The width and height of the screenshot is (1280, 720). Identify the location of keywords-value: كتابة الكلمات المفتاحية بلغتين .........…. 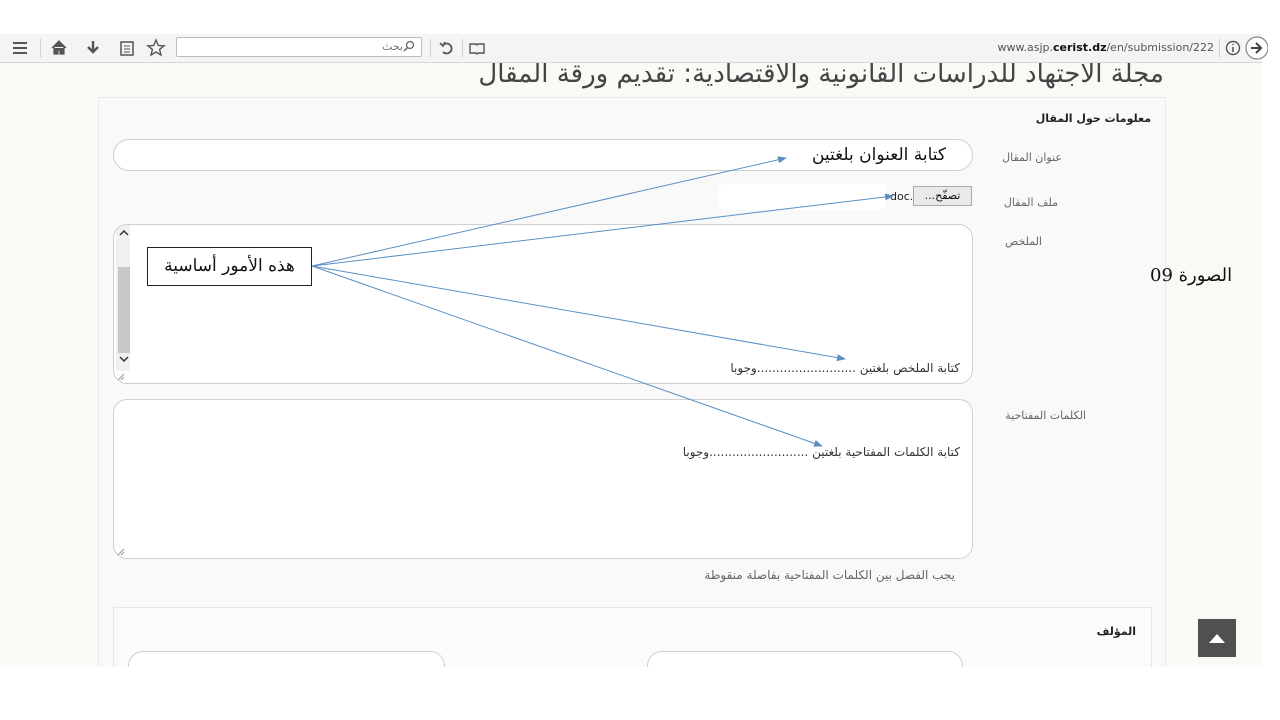
(821, 452).